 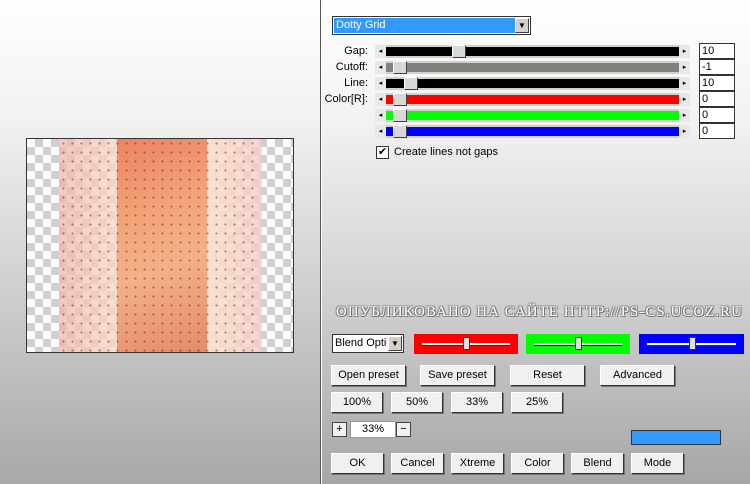 I want to click on blend-button: Blend, so click(x=597, y=463).